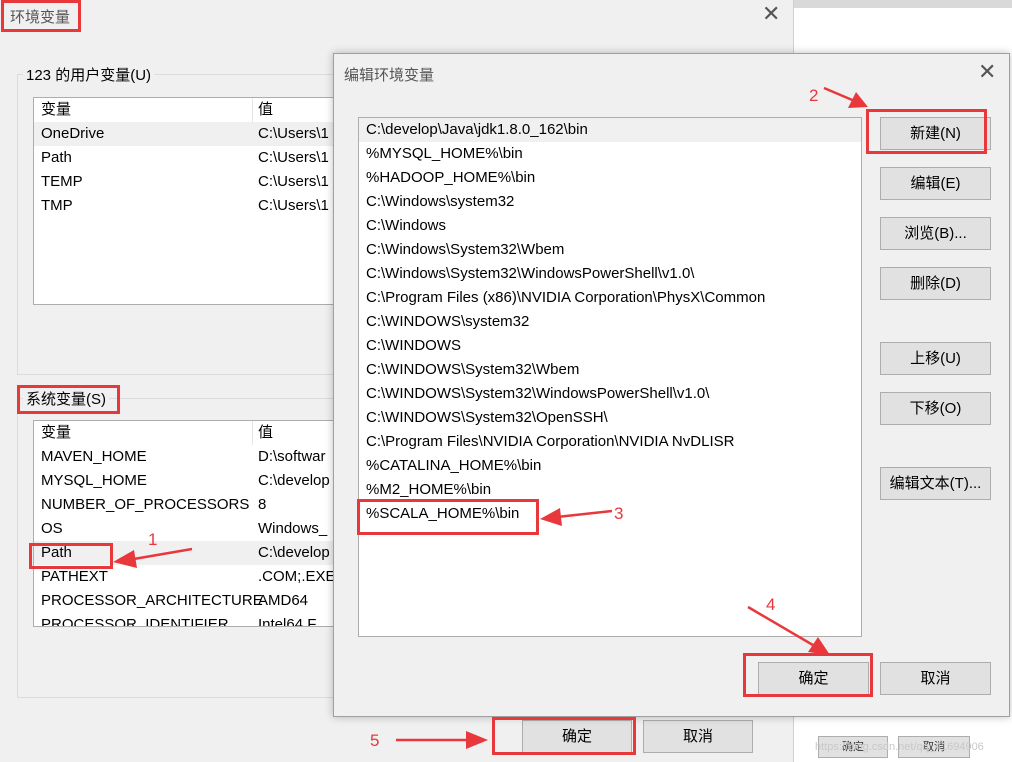 The height and width of the screenshot is (762, 1012). Describe the element at coordinates (68, 399) in the screenshot. I see `highlight-box-system-label` at that location.